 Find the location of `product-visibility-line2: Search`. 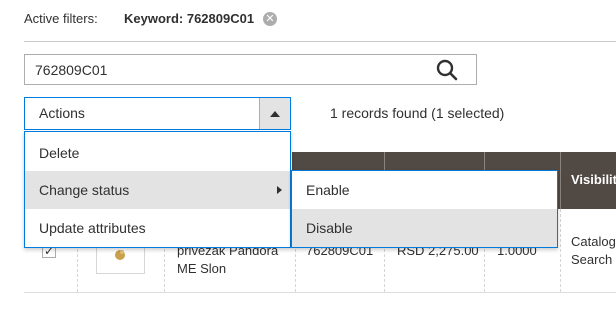

product-visibility-line2: Search is located at coordinates (592, 259).